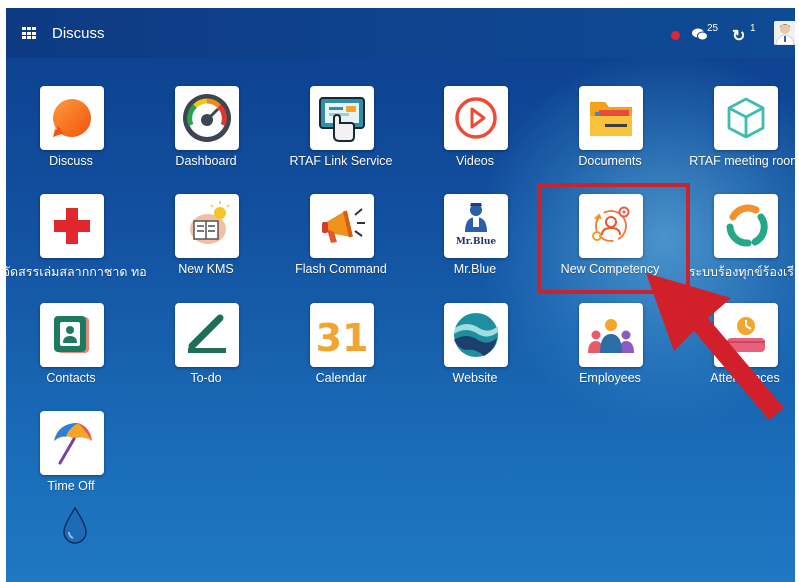  I want to click on activity-clock-icon: ↻, so click(738, 36).